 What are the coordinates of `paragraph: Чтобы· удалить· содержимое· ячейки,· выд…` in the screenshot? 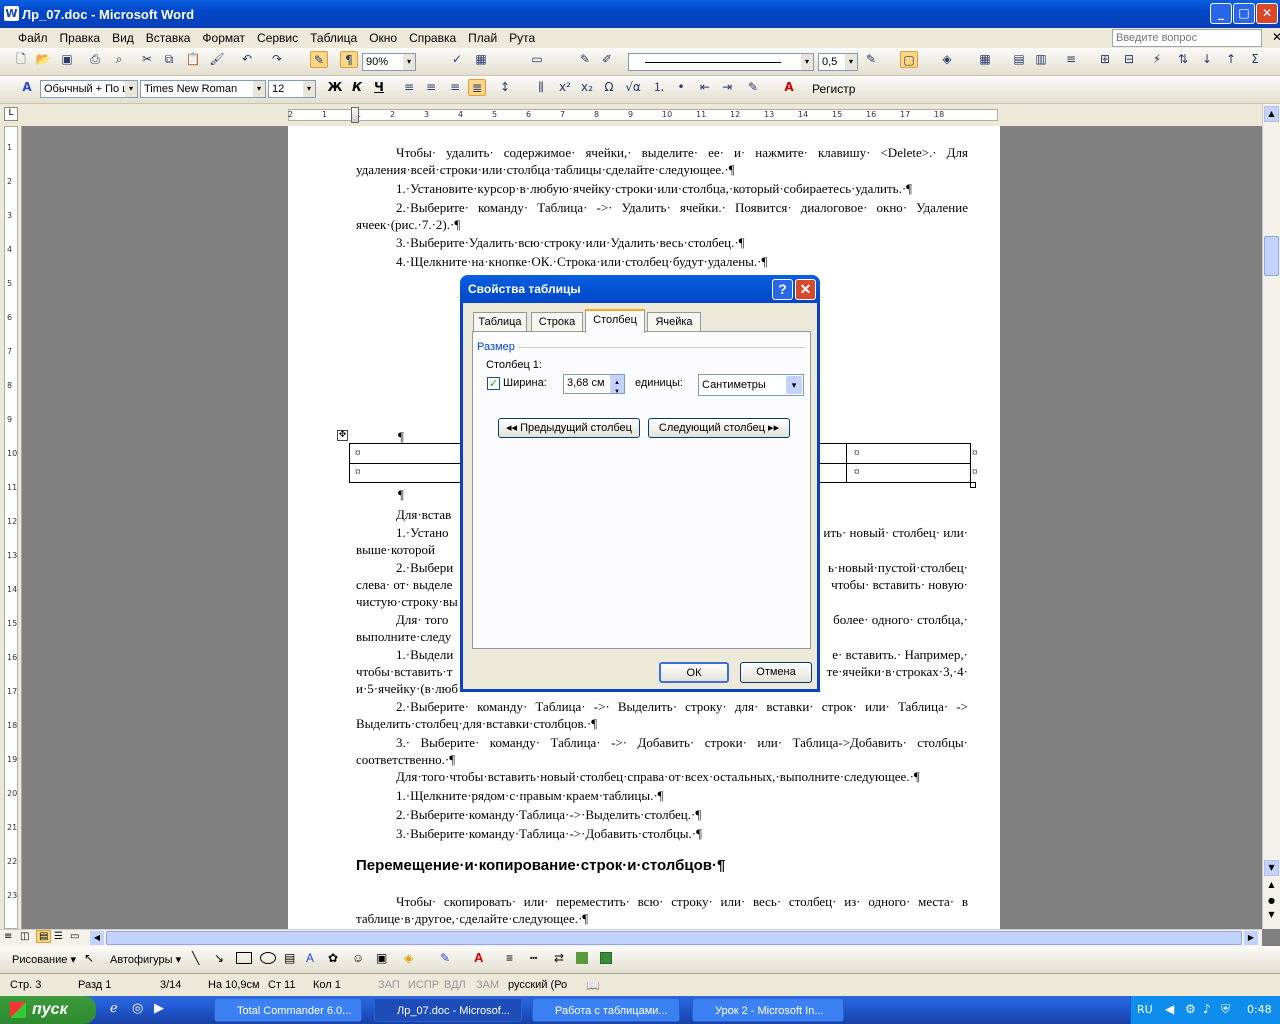 It's located at (662, 161).